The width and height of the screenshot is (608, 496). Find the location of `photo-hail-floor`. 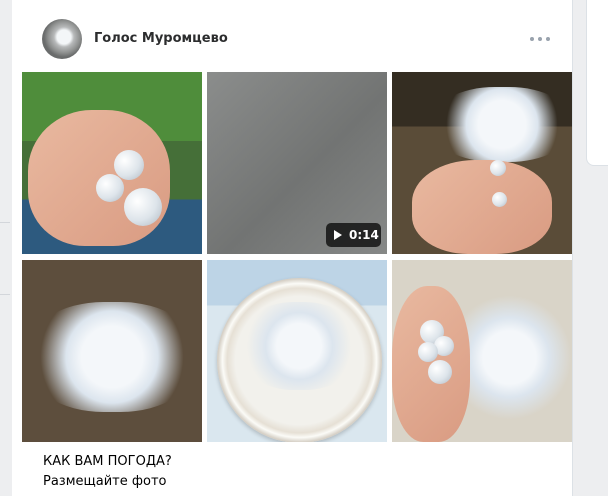

photo-hail-floor is located at coordinates (482, 351).